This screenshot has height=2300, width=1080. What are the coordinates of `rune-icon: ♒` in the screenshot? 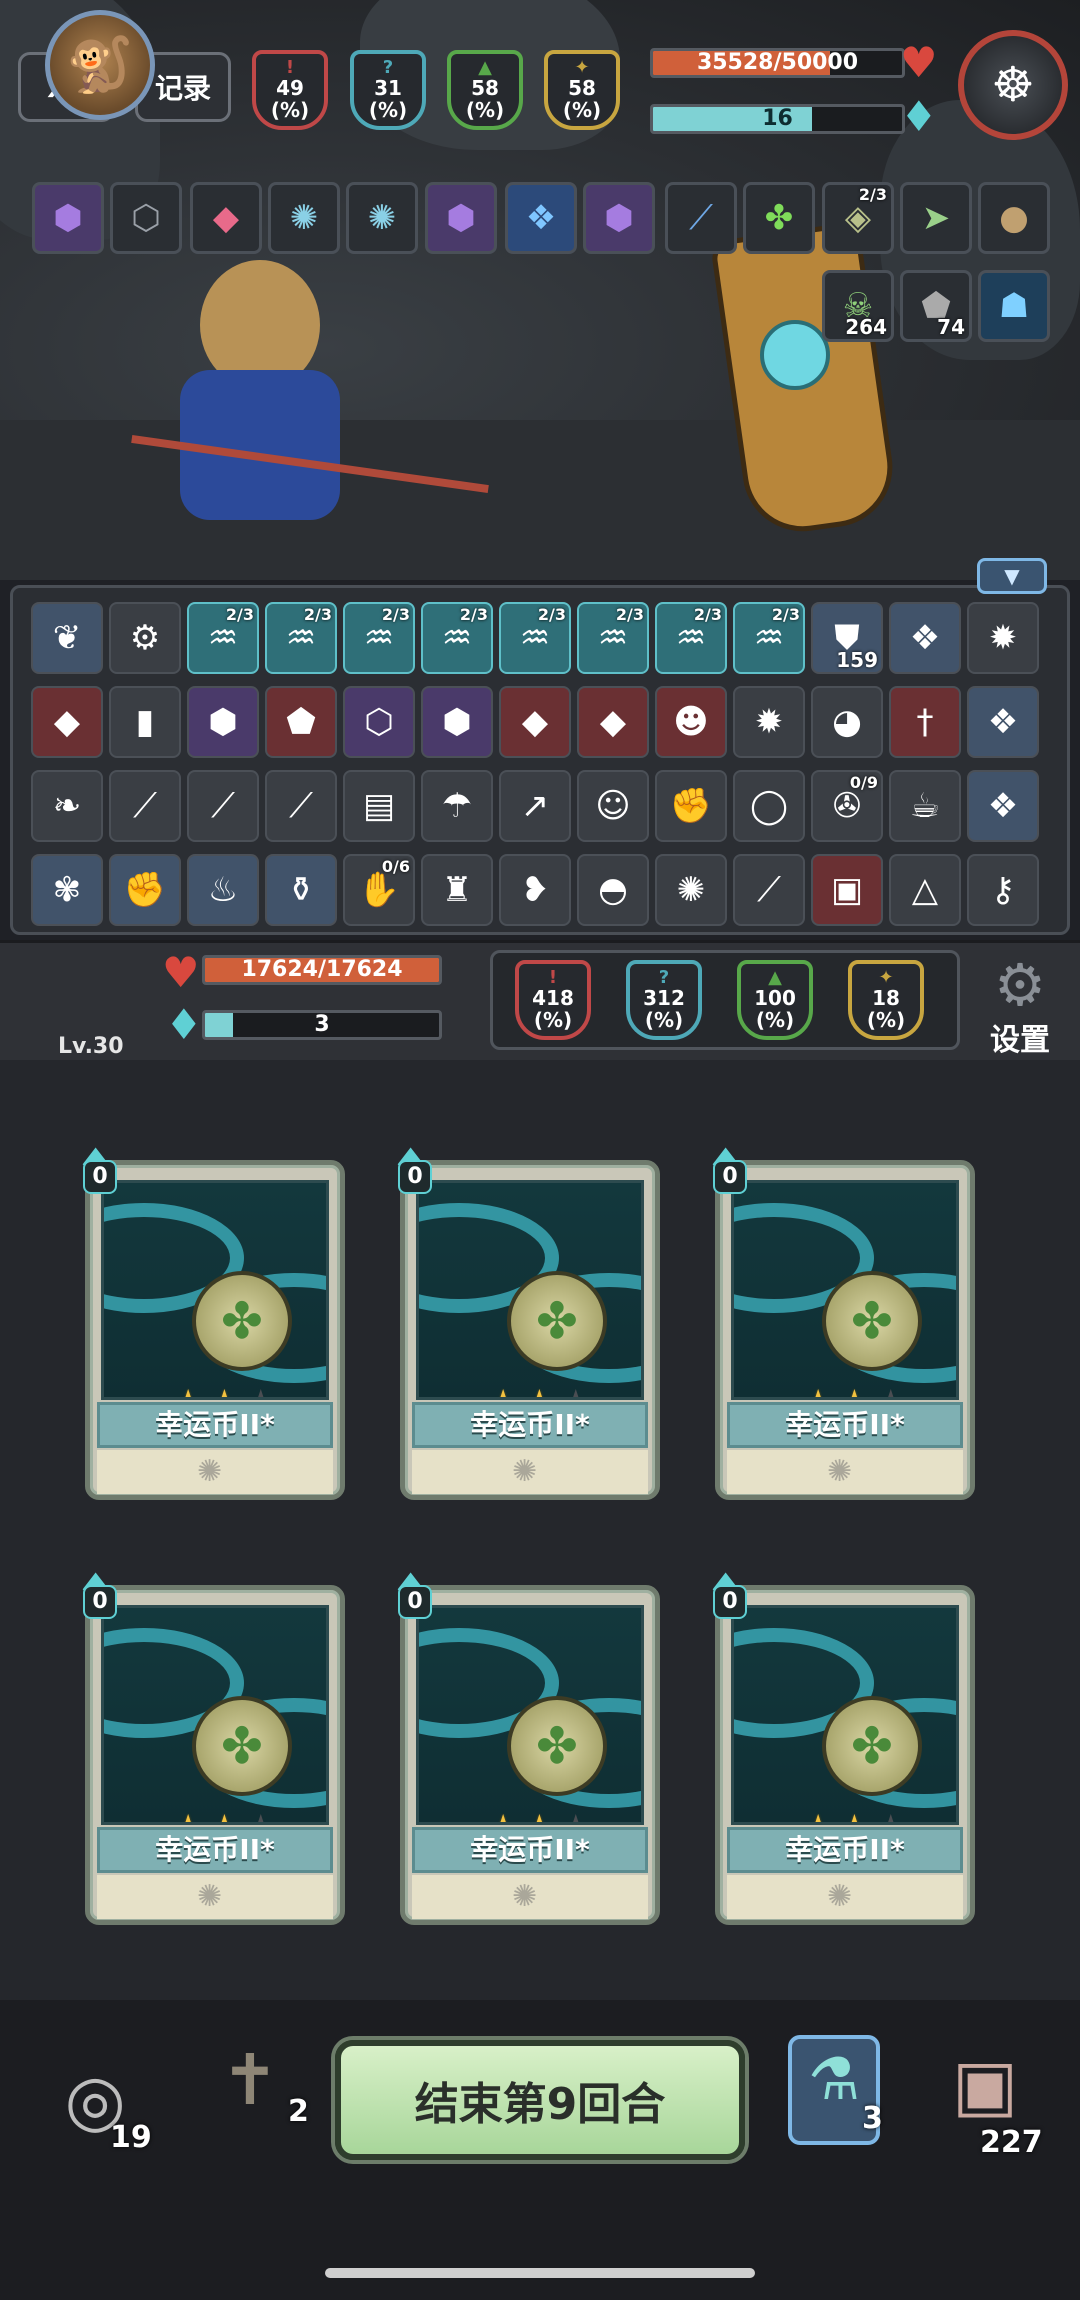 It's located at (223, 638).